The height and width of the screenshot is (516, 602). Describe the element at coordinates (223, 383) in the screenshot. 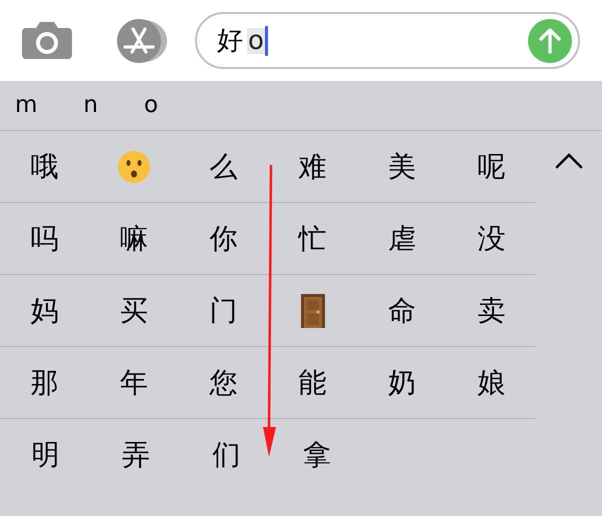

I see `candidate-key: 您` at that location.